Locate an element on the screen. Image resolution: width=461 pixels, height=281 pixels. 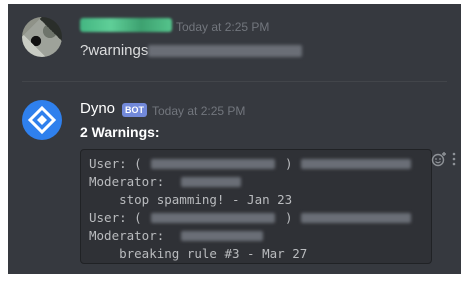
username-redacted is located at coordinates (126, 25).